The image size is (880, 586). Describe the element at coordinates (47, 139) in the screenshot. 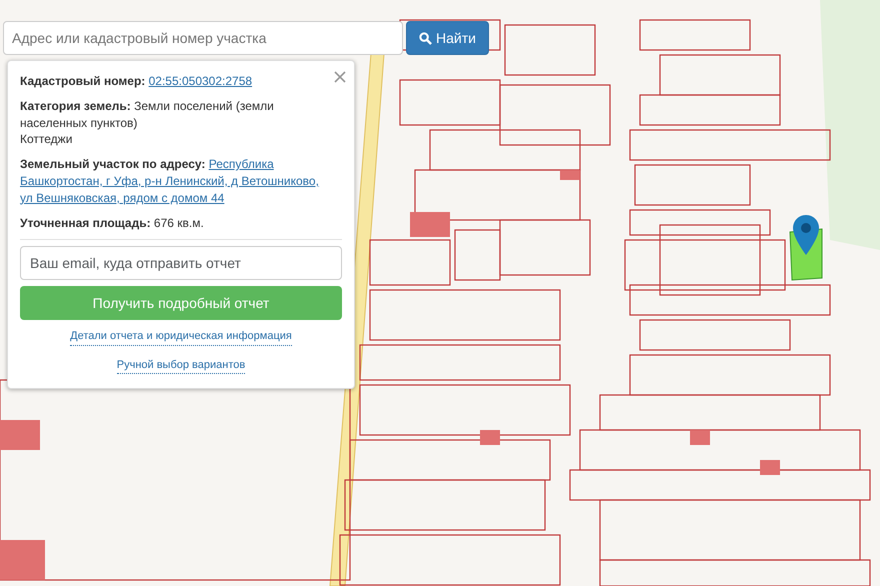

I see `field-note: Коттеджи` at that location.